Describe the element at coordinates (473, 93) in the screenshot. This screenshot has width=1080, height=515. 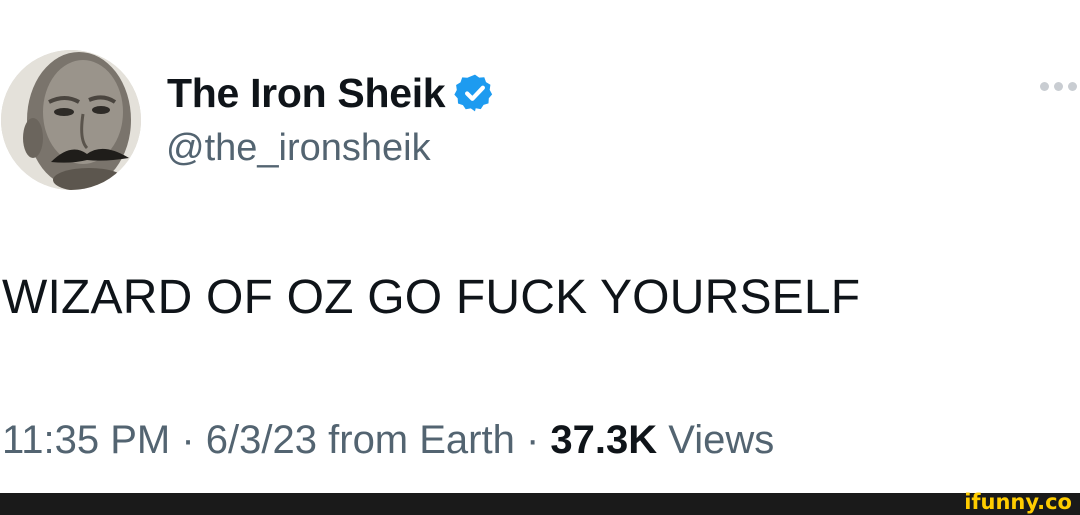
I see `verified-badge-icon` at that location.